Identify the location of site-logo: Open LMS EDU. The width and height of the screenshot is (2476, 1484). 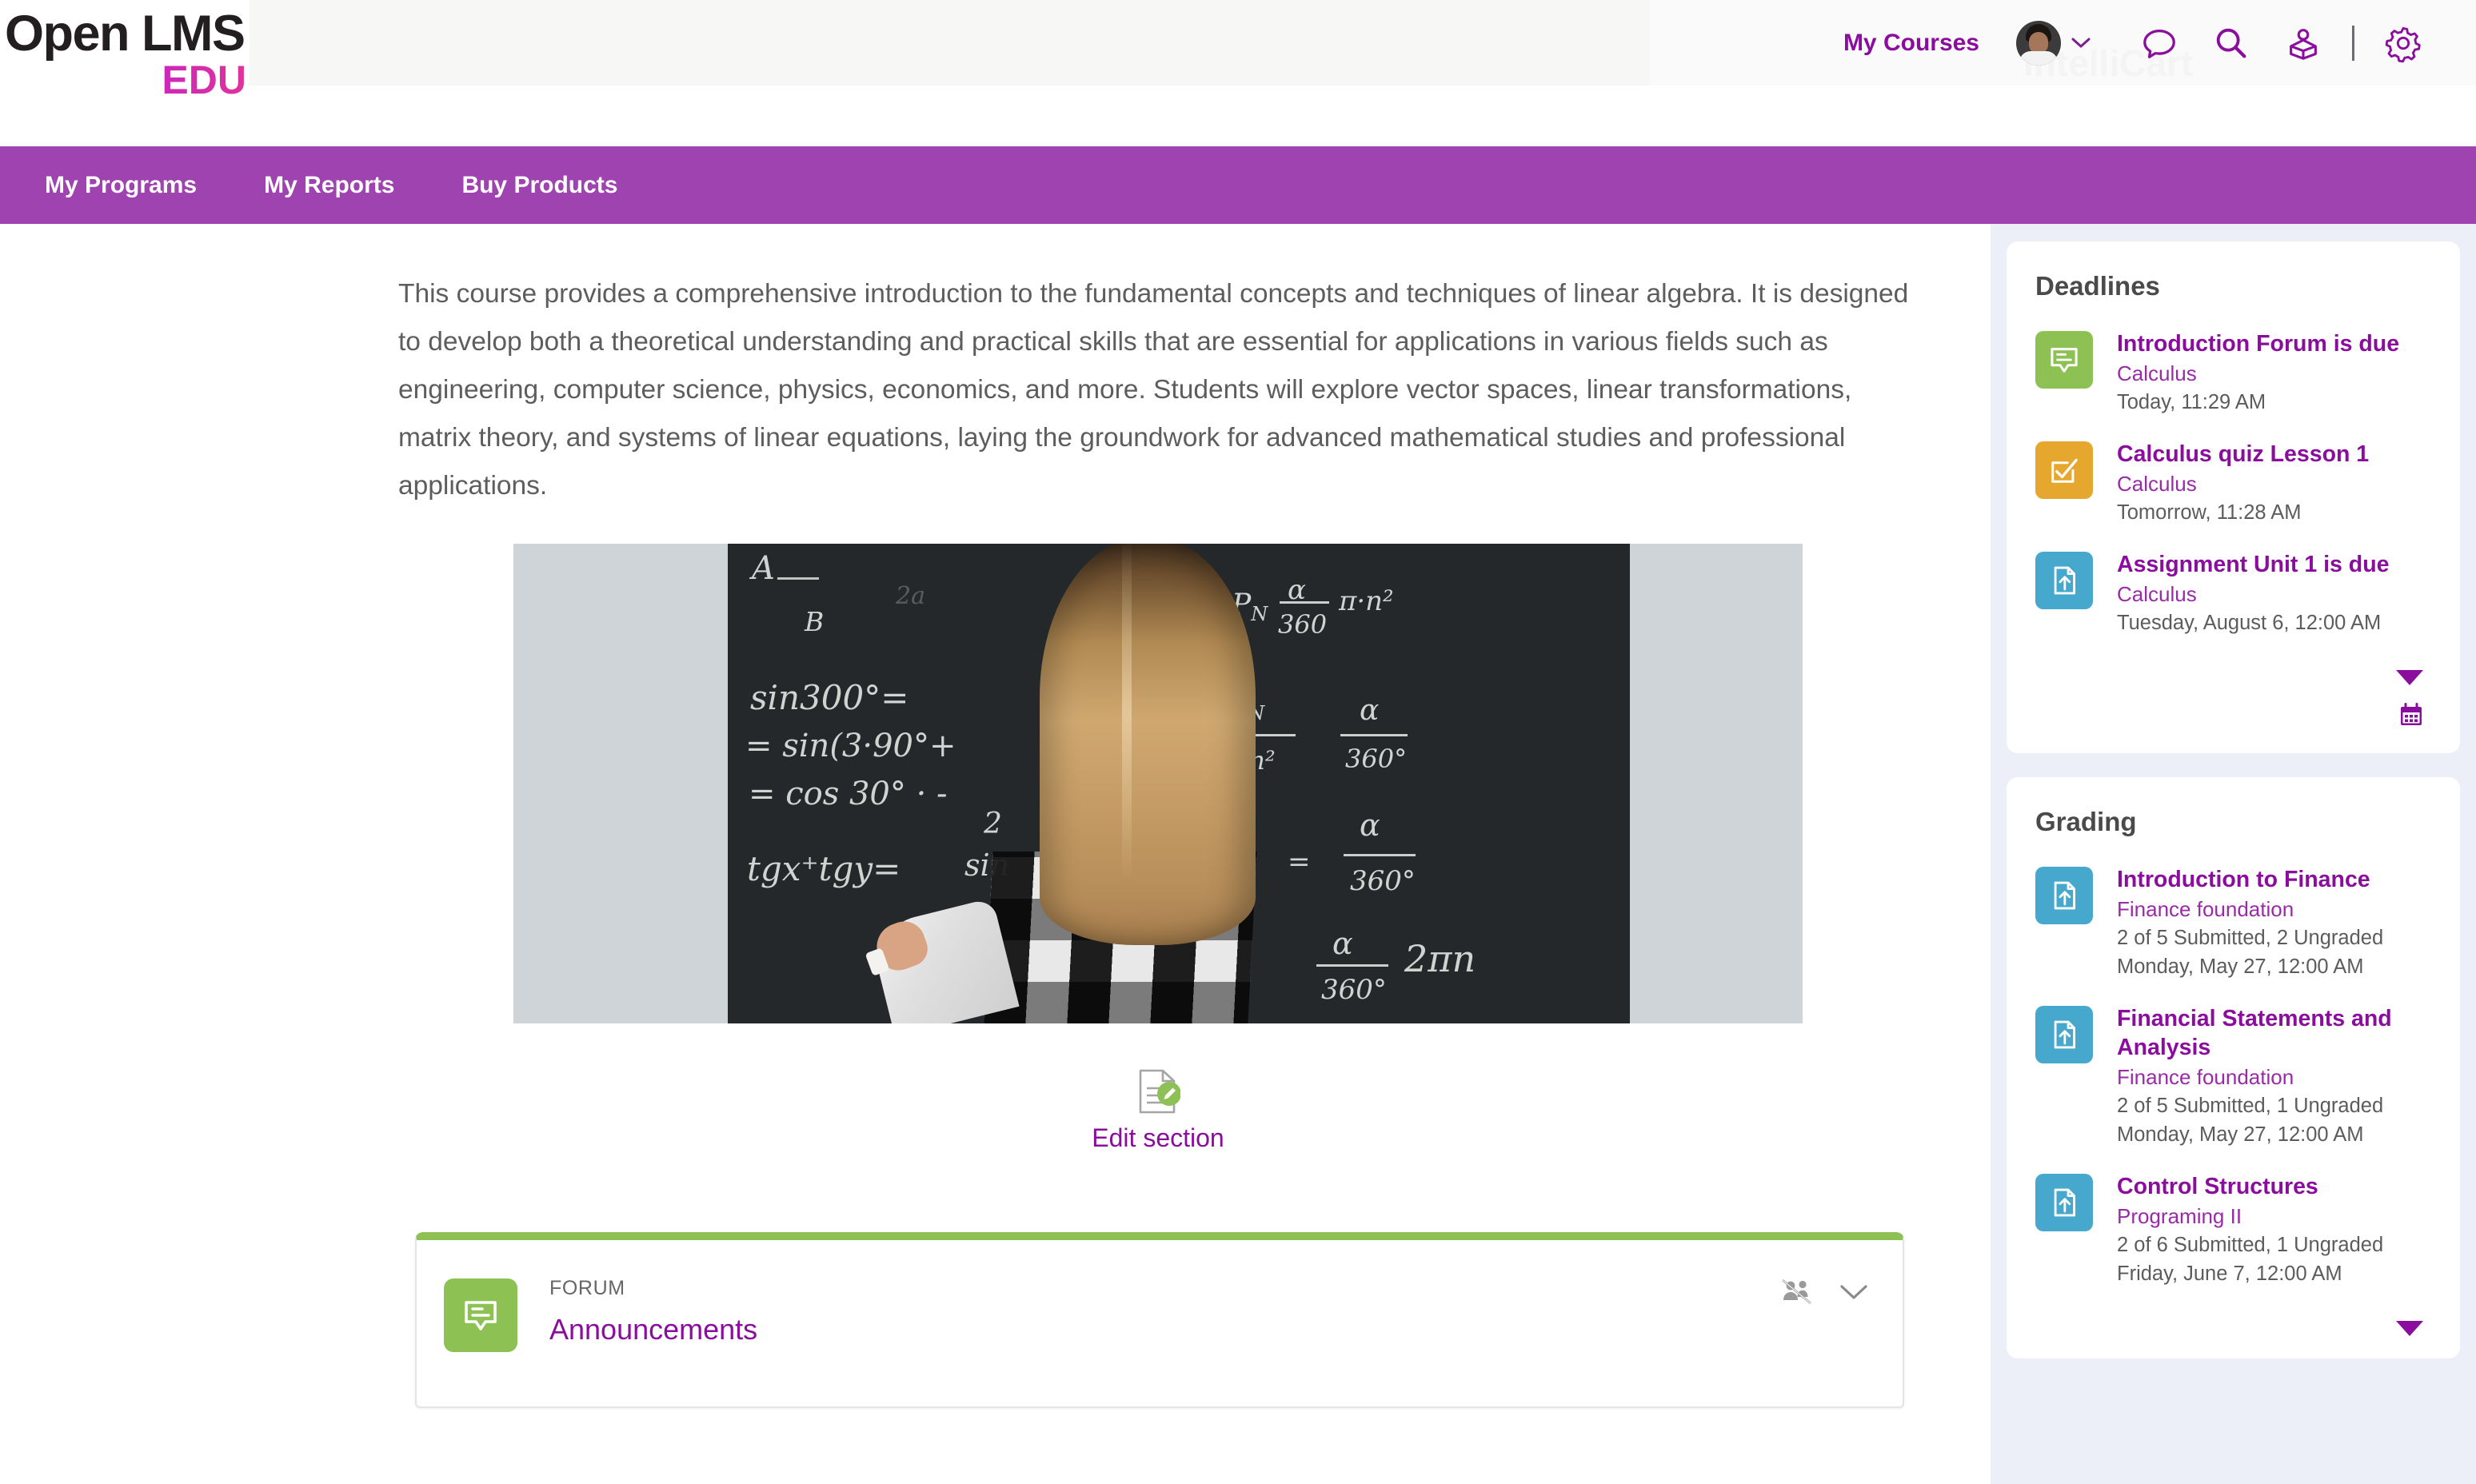
(125, 73).